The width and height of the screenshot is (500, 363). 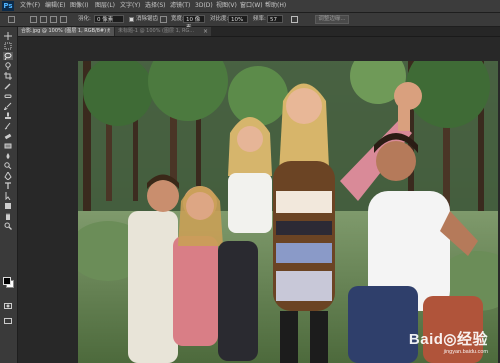 What do you see at coordinates (79, 6) in the screenshot?
I see `menu-image: 图像(I)` at bounding box center [79, 6].